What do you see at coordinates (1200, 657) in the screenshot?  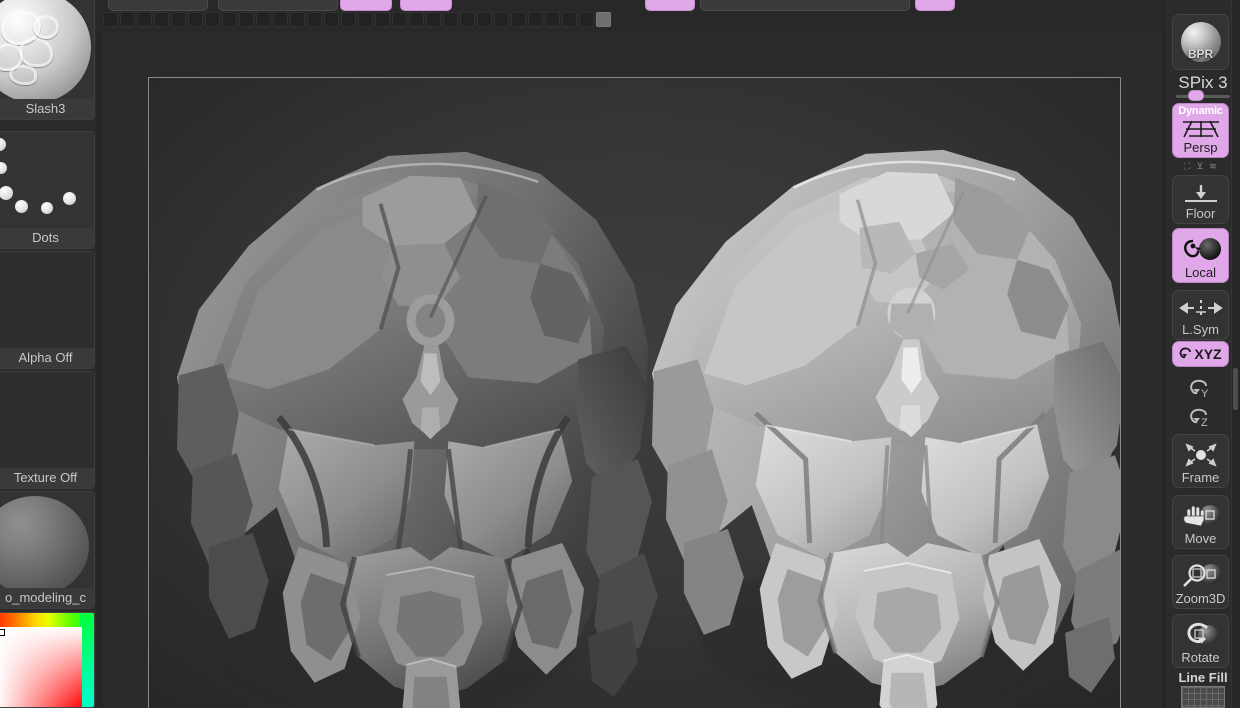 I see `rotate-label: Rotate` at bounding box center [1200, 657].